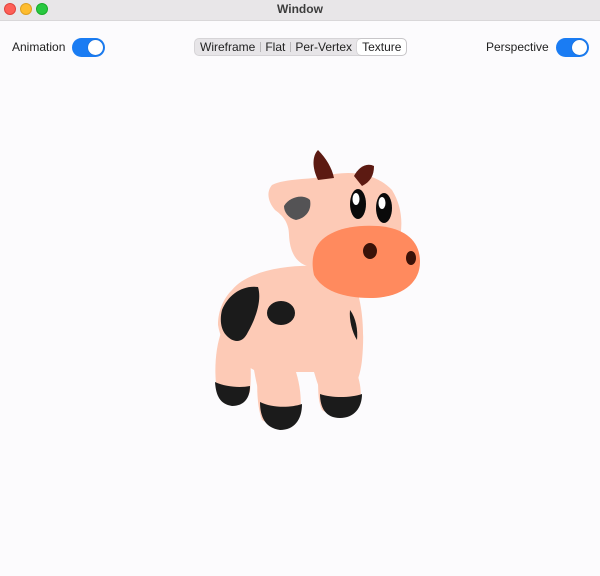 This screenshot has height=576, width=600. Describe the element at coordinates (323, 165) in the screenshot. I see `cow-horn` at that location.